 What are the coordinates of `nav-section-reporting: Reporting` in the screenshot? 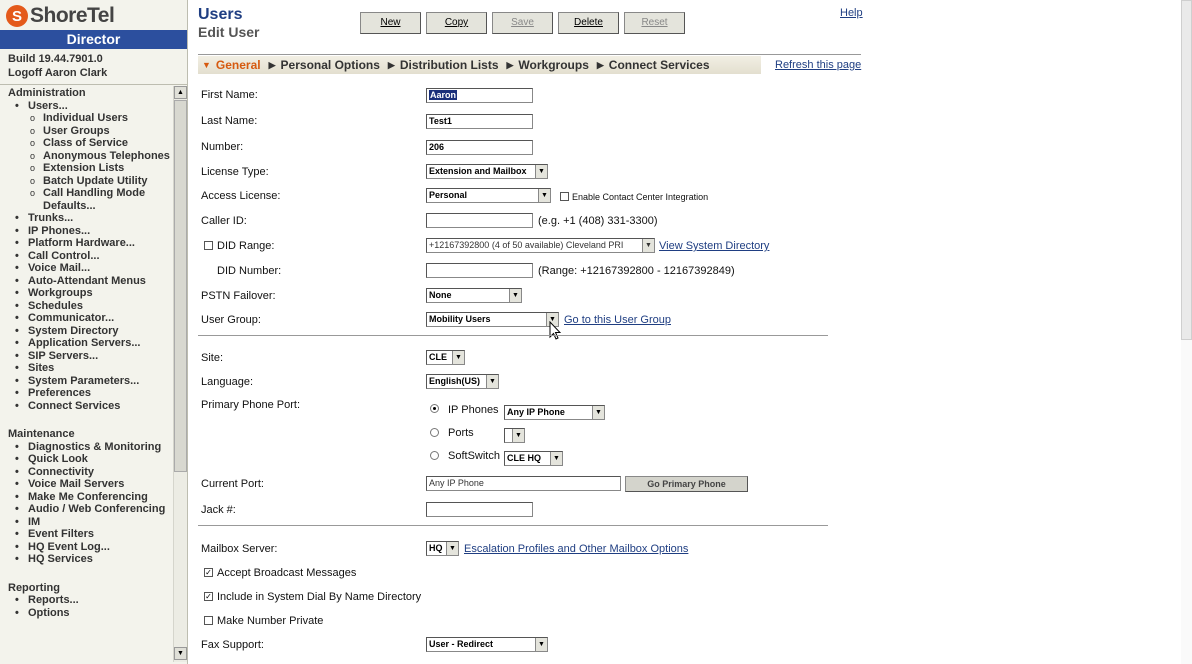 It's located at (86, 588).